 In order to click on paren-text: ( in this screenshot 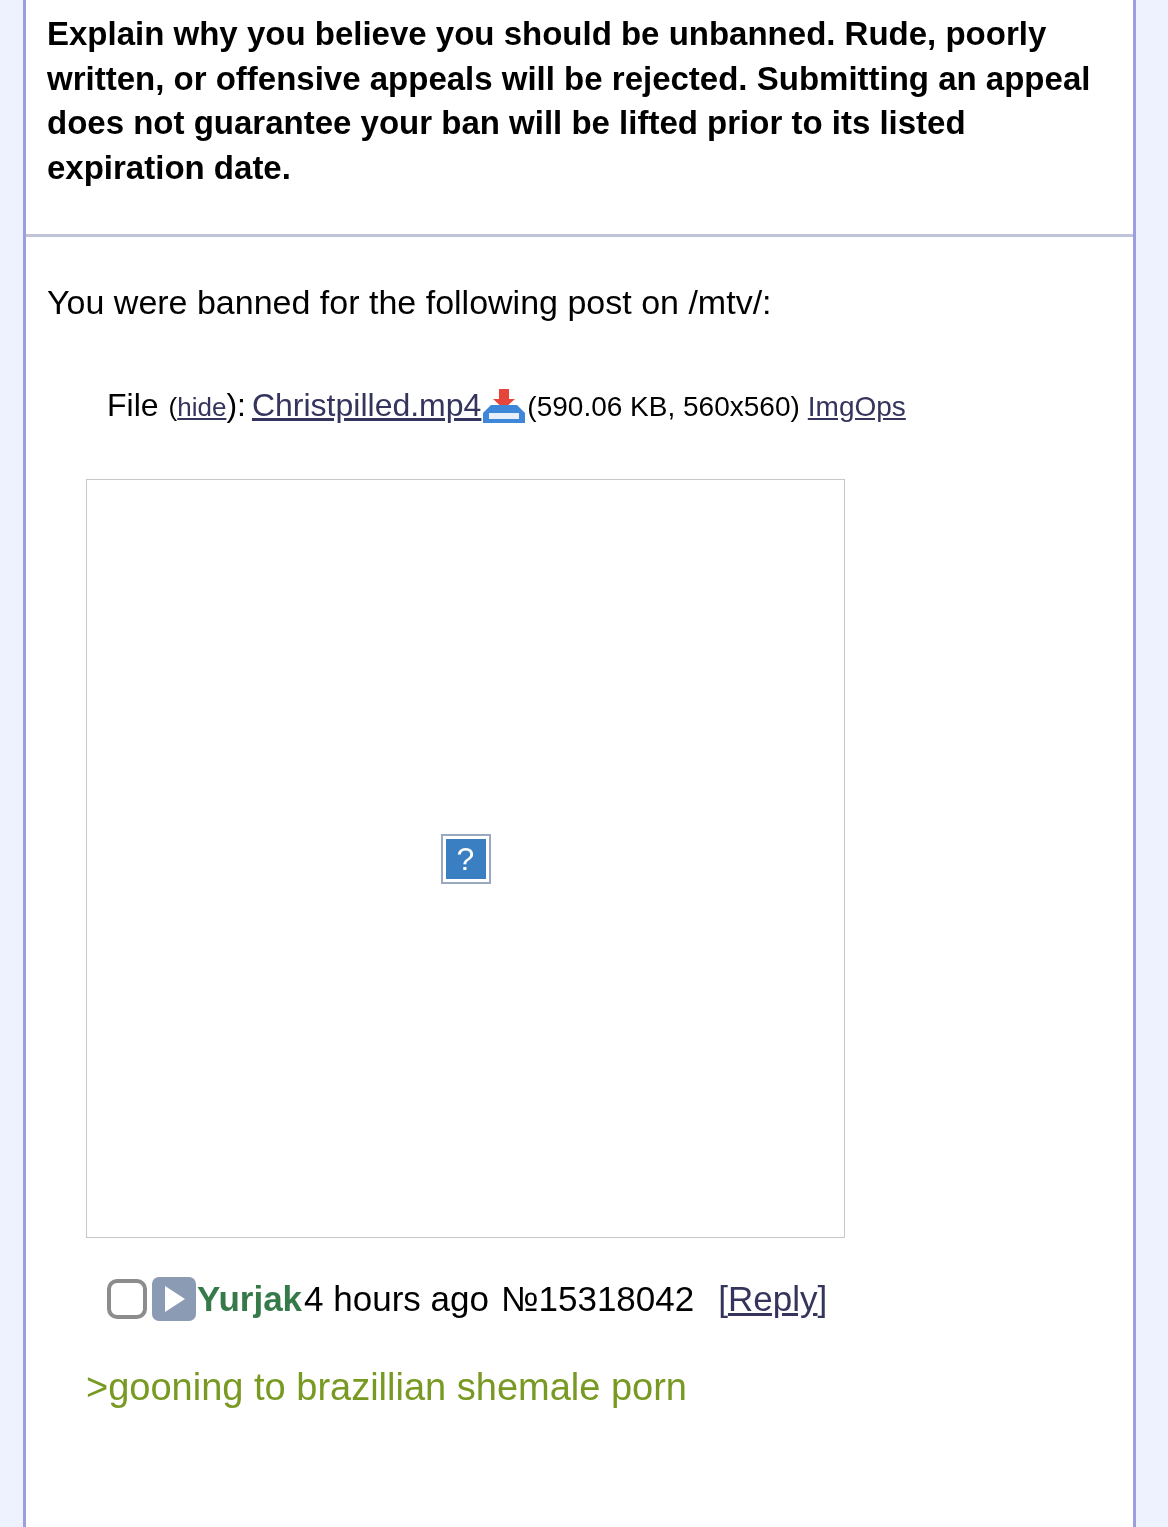, I will do `click(173, 407)`.